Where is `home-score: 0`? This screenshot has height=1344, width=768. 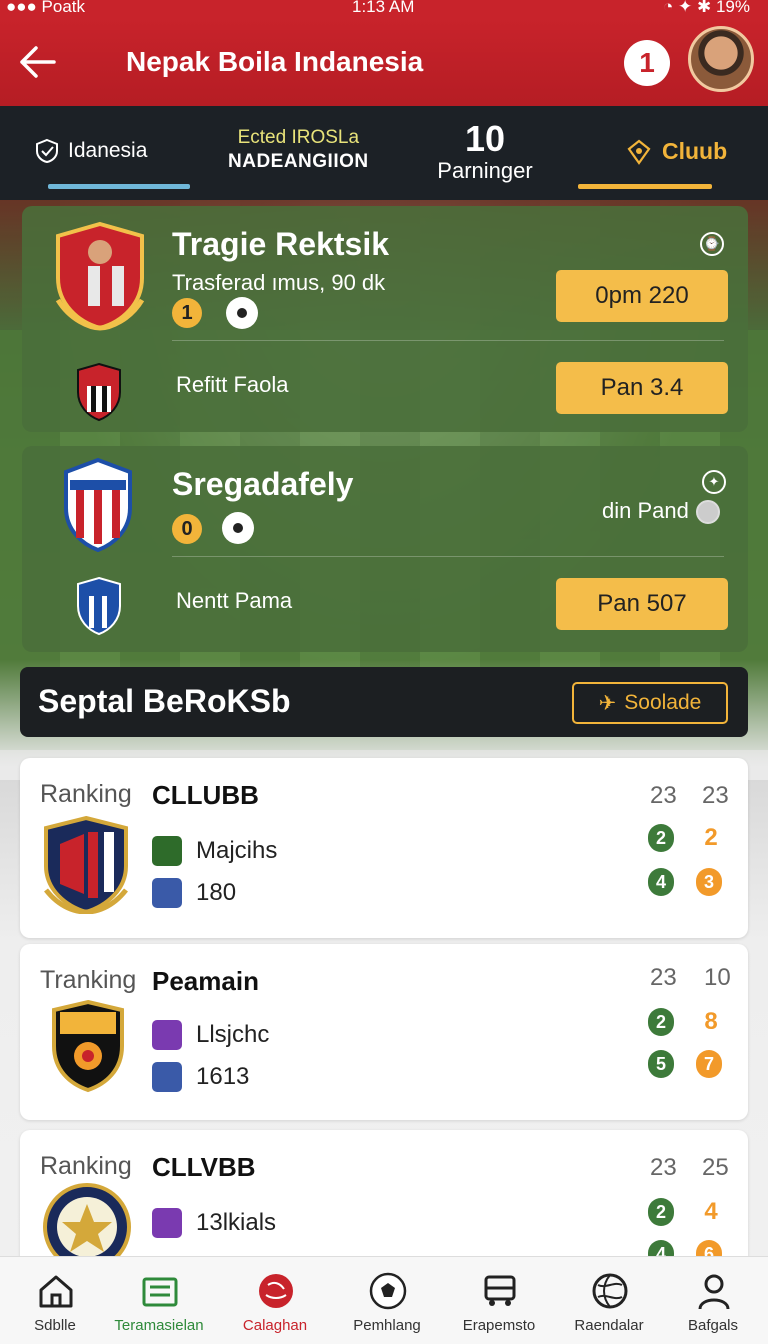
home-score: 0 is located at coordinates (187, 529).